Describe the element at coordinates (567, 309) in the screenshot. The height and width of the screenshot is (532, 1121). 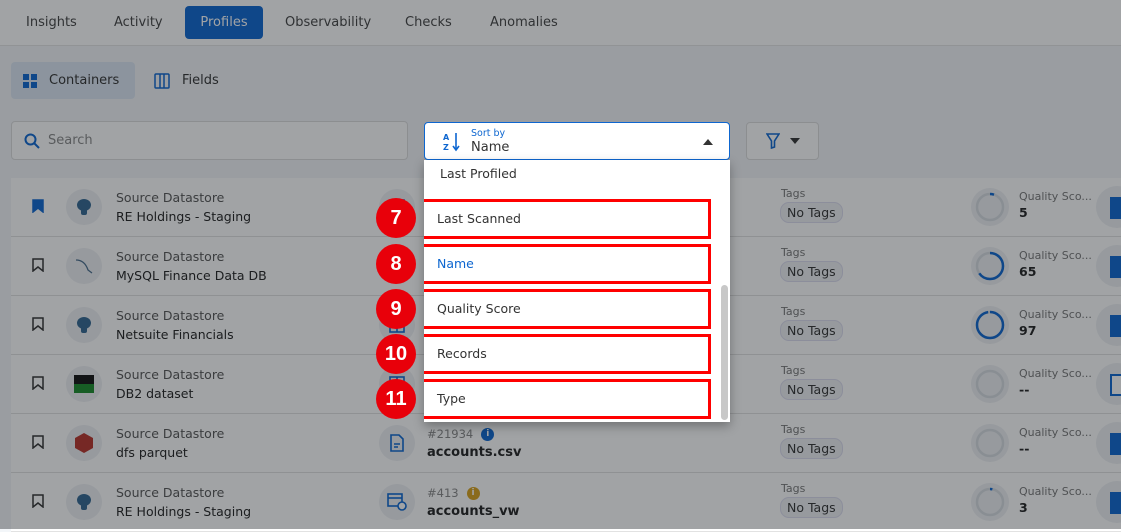
I see `sort-option-quality-score: Quality Score` at that location.